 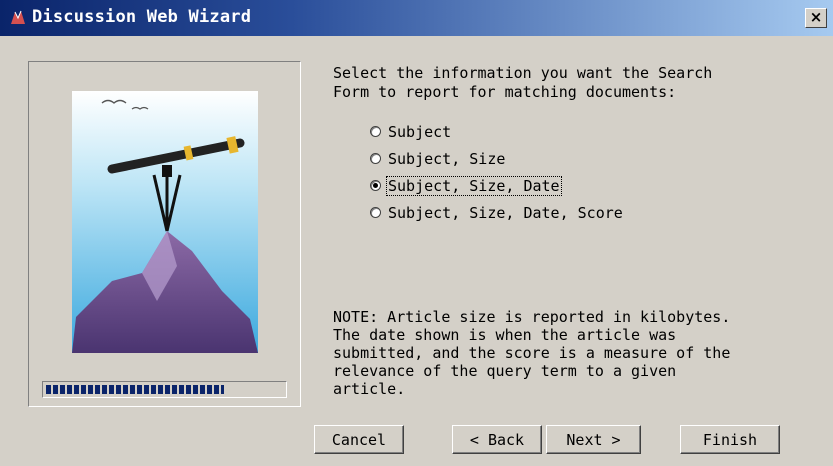 I want to click on option-row: Subject, Size, Date, Score, so click(x=497, y=212).